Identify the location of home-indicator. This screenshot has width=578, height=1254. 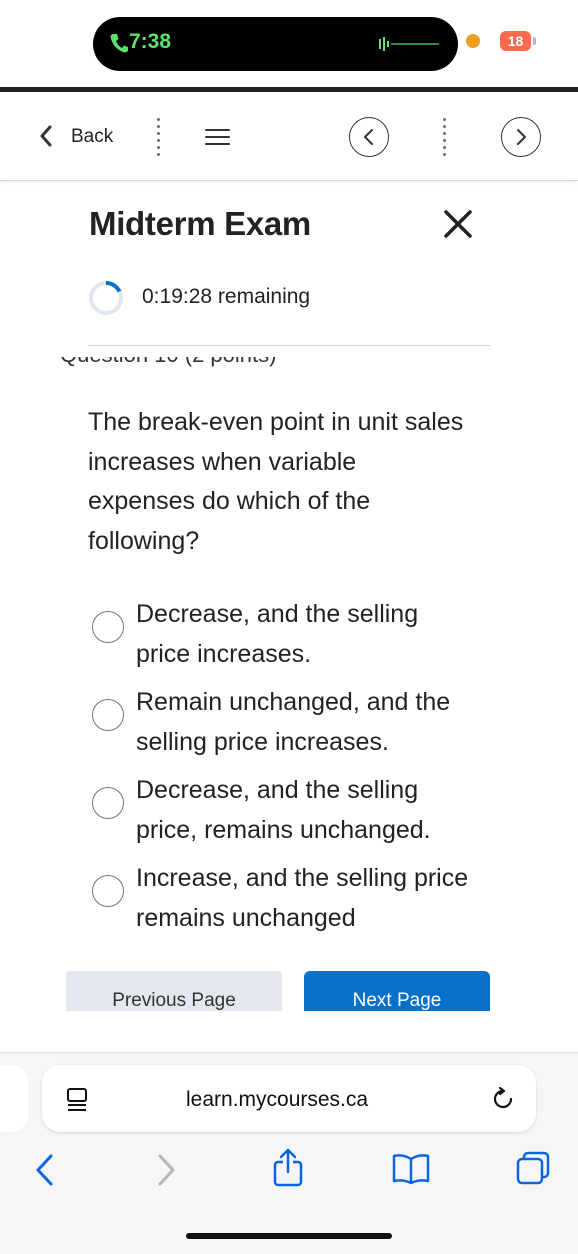
(289, 1236).